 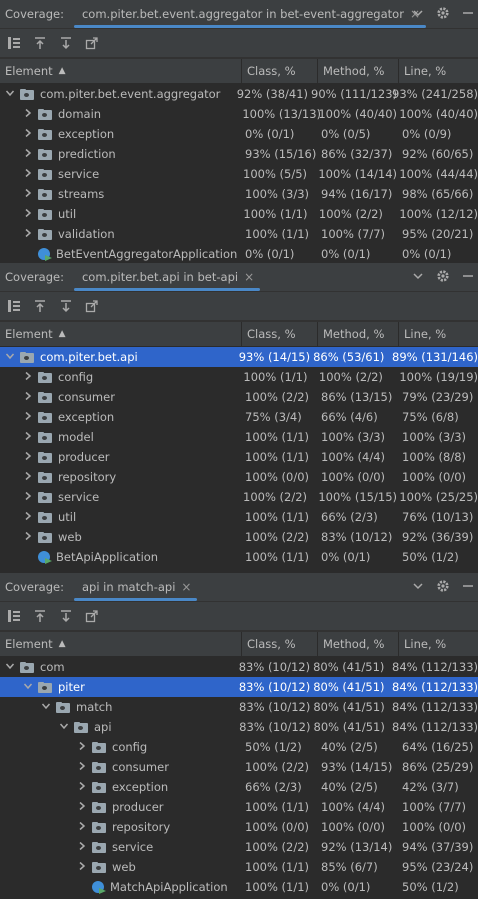 I want to click on element-cell: web, so click(x=121, y=867).